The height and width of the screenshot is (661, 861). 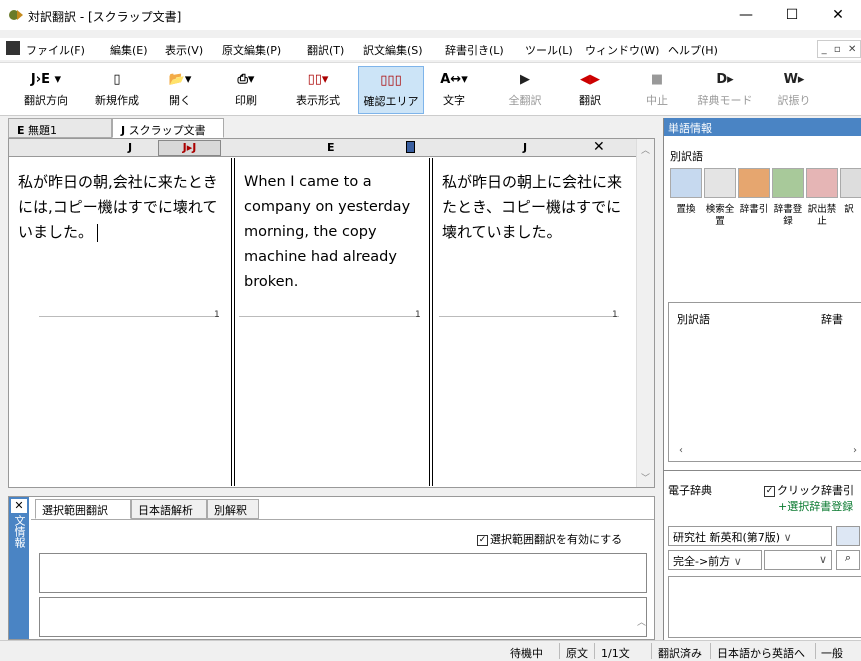 What do you see at coordinates (815, 490) in the screenshot?
I see `click-lookup-label: クリック辞書引` at bounding box center [815, 490].